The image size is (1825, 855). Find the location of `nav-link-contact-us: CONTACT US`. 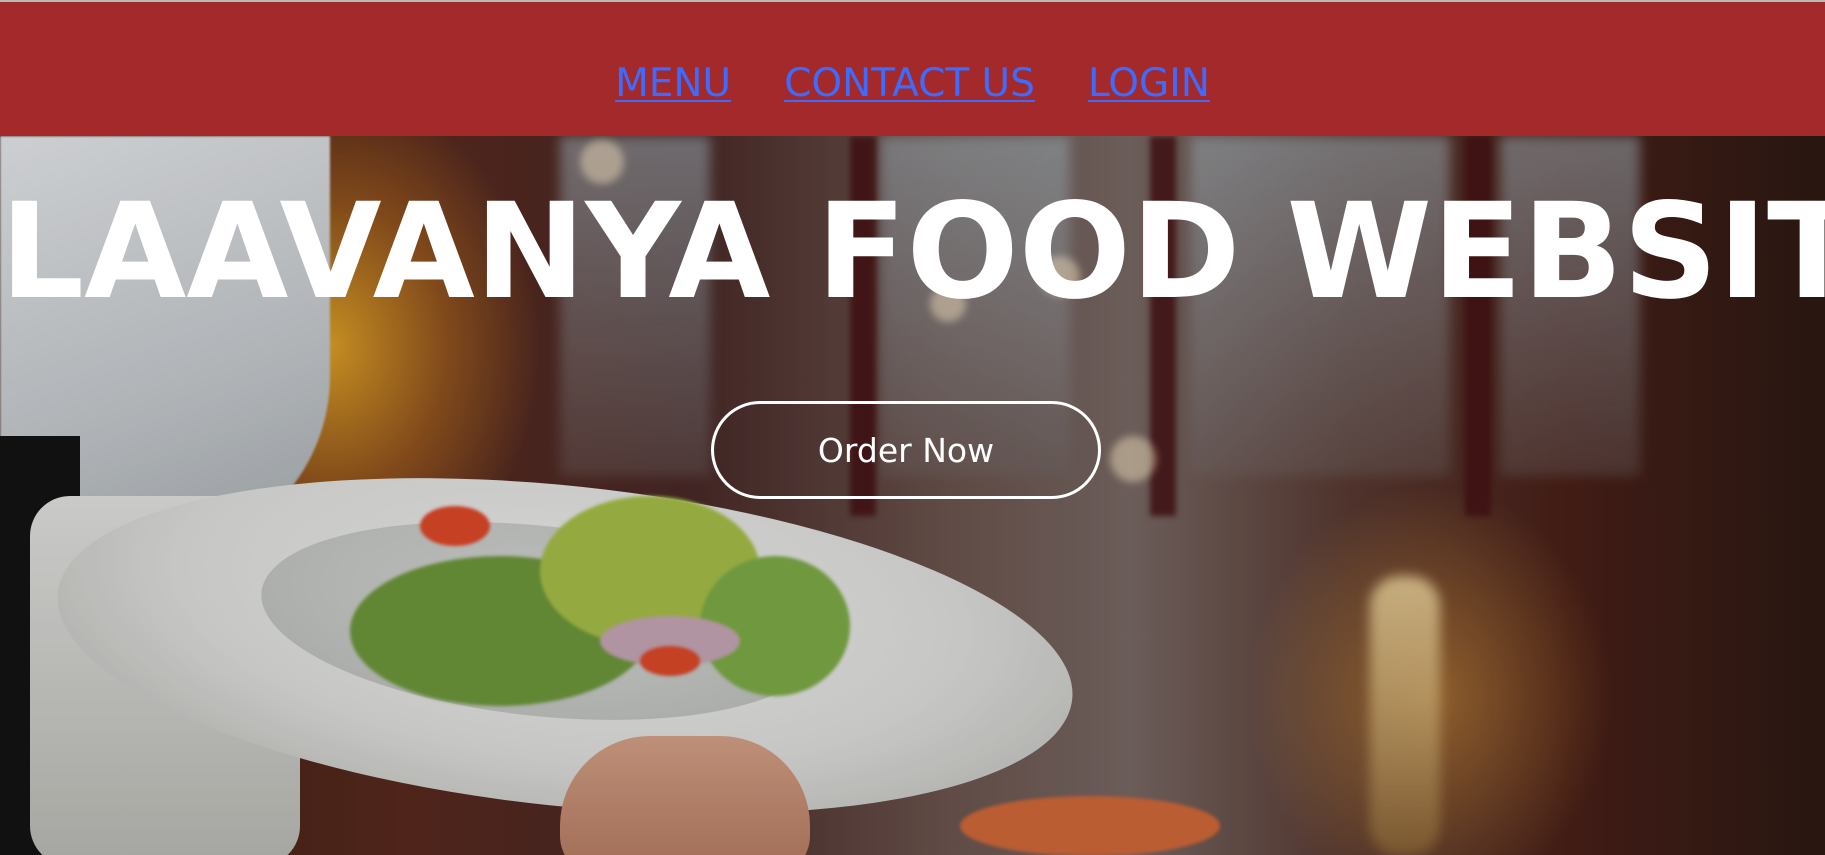

nav-link-contact-us: CONTACT US is located at coordinates (909, 83).